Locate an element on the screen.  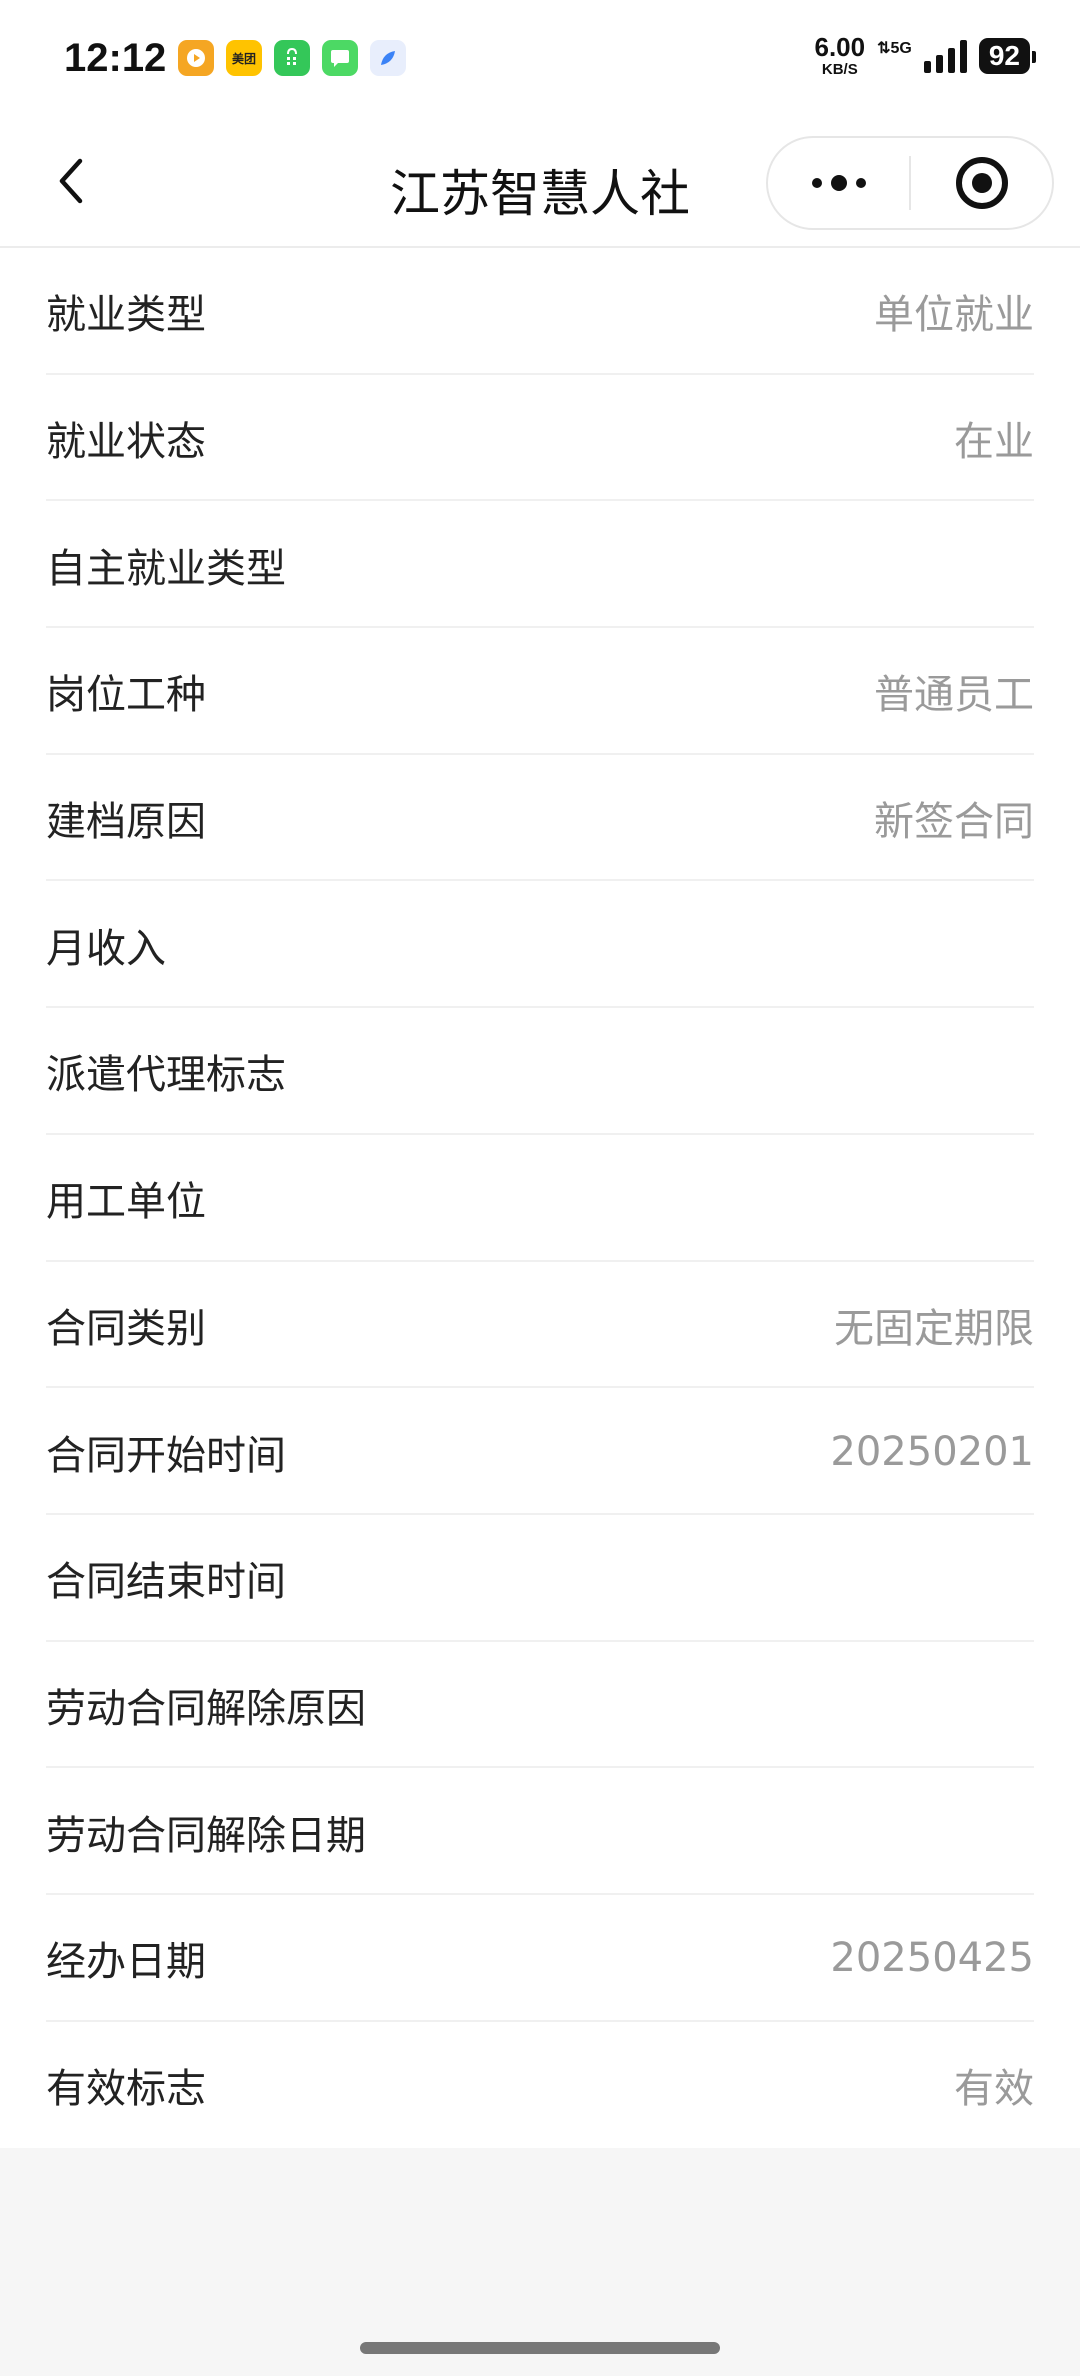
field-row: 合同结束时间 is located at coordinates (540, 1578).